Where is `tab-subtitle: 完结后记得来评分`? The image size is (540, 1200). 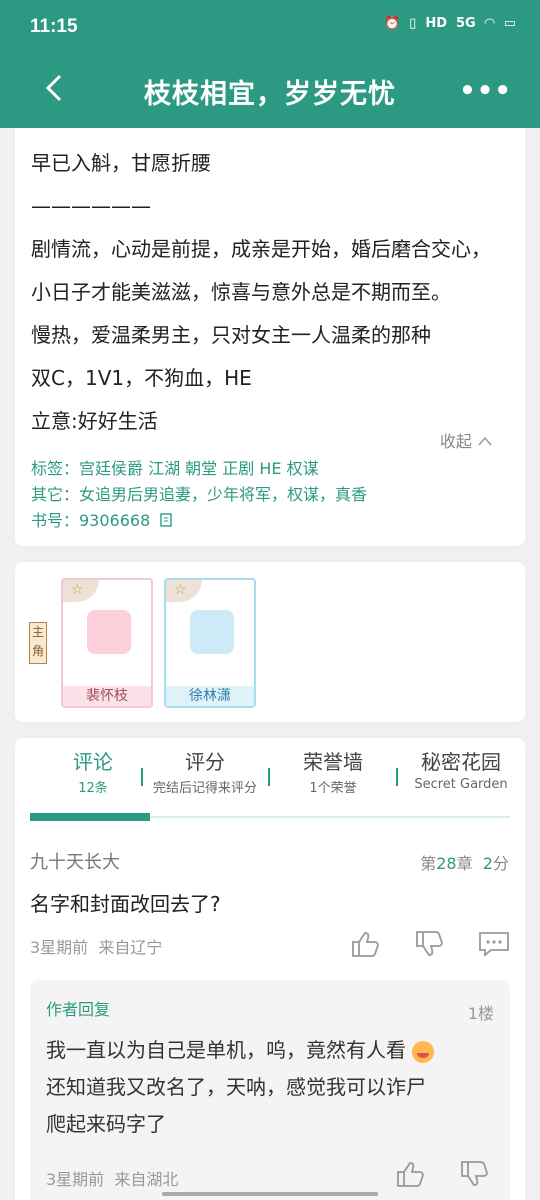 tab-subtitle: 完结后记得来评分 is located at coordinates (204, 788).